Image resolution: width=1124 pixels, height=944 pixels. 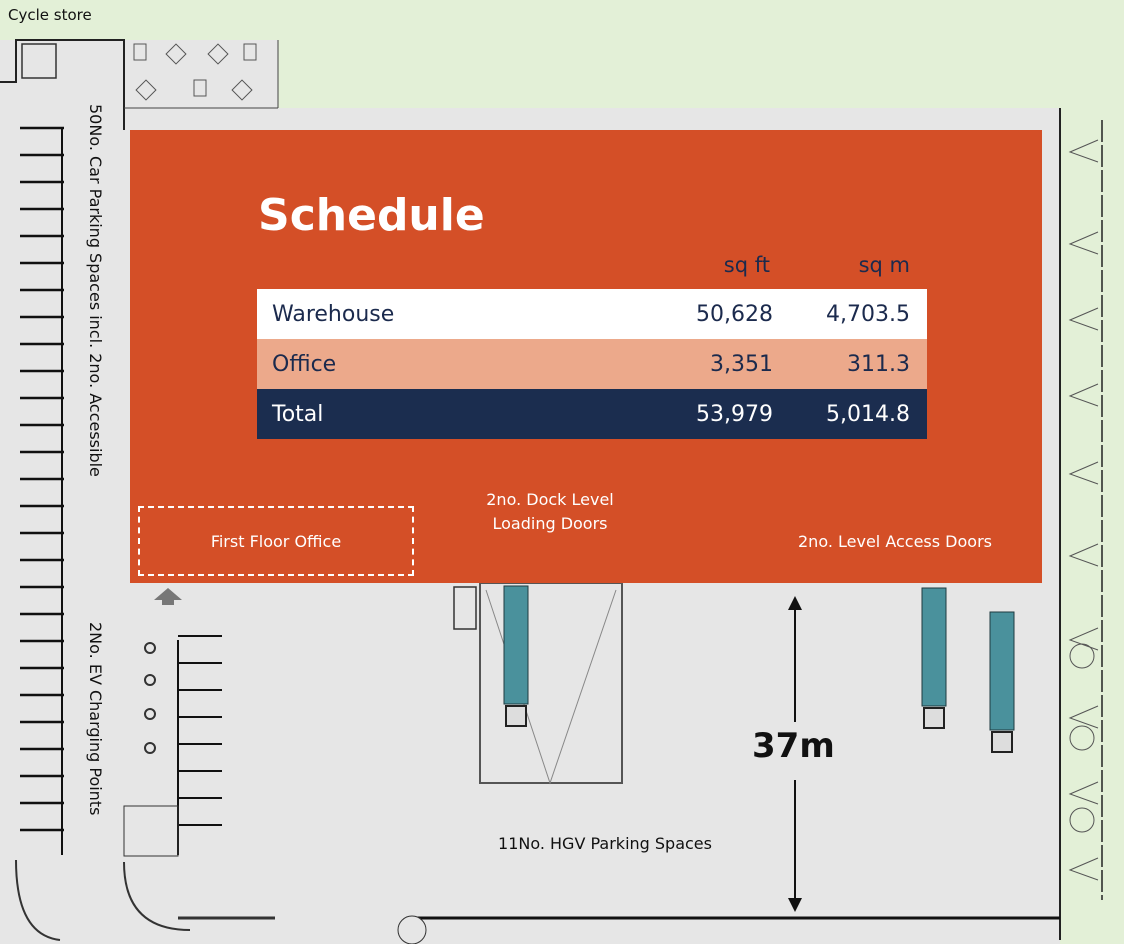 I want to click on ev-charging-label: 2No. EV Charging Points, so click(x=95, y=719).